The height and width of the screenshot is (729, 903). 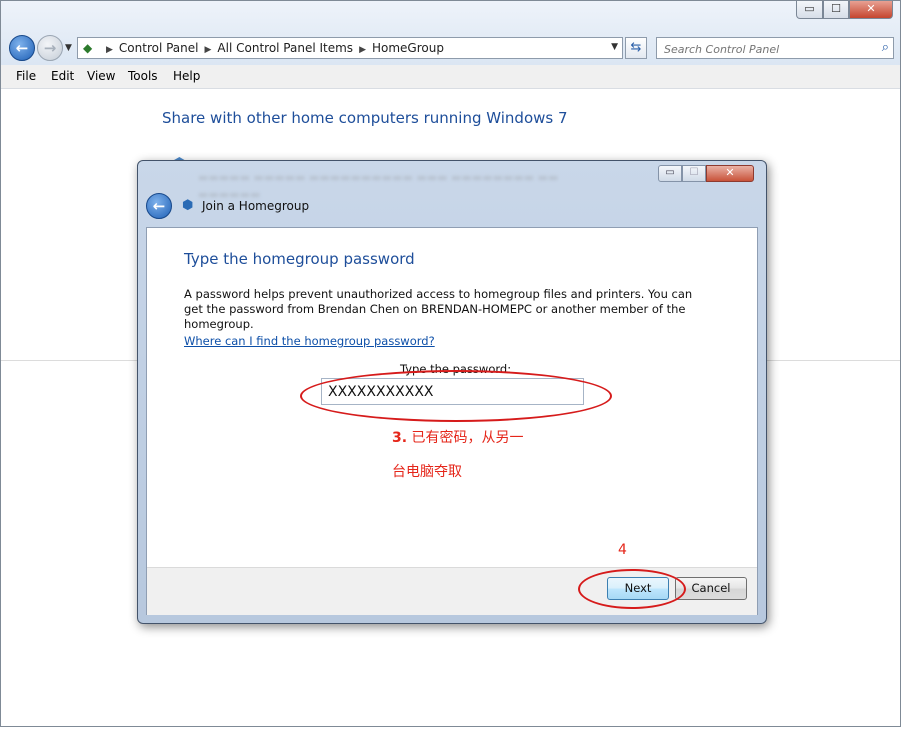 What do you see at coordinates (452, 591) in the screenshot?
I see `dialog-footer: Next Cancel` at bounding box center [452, 591].